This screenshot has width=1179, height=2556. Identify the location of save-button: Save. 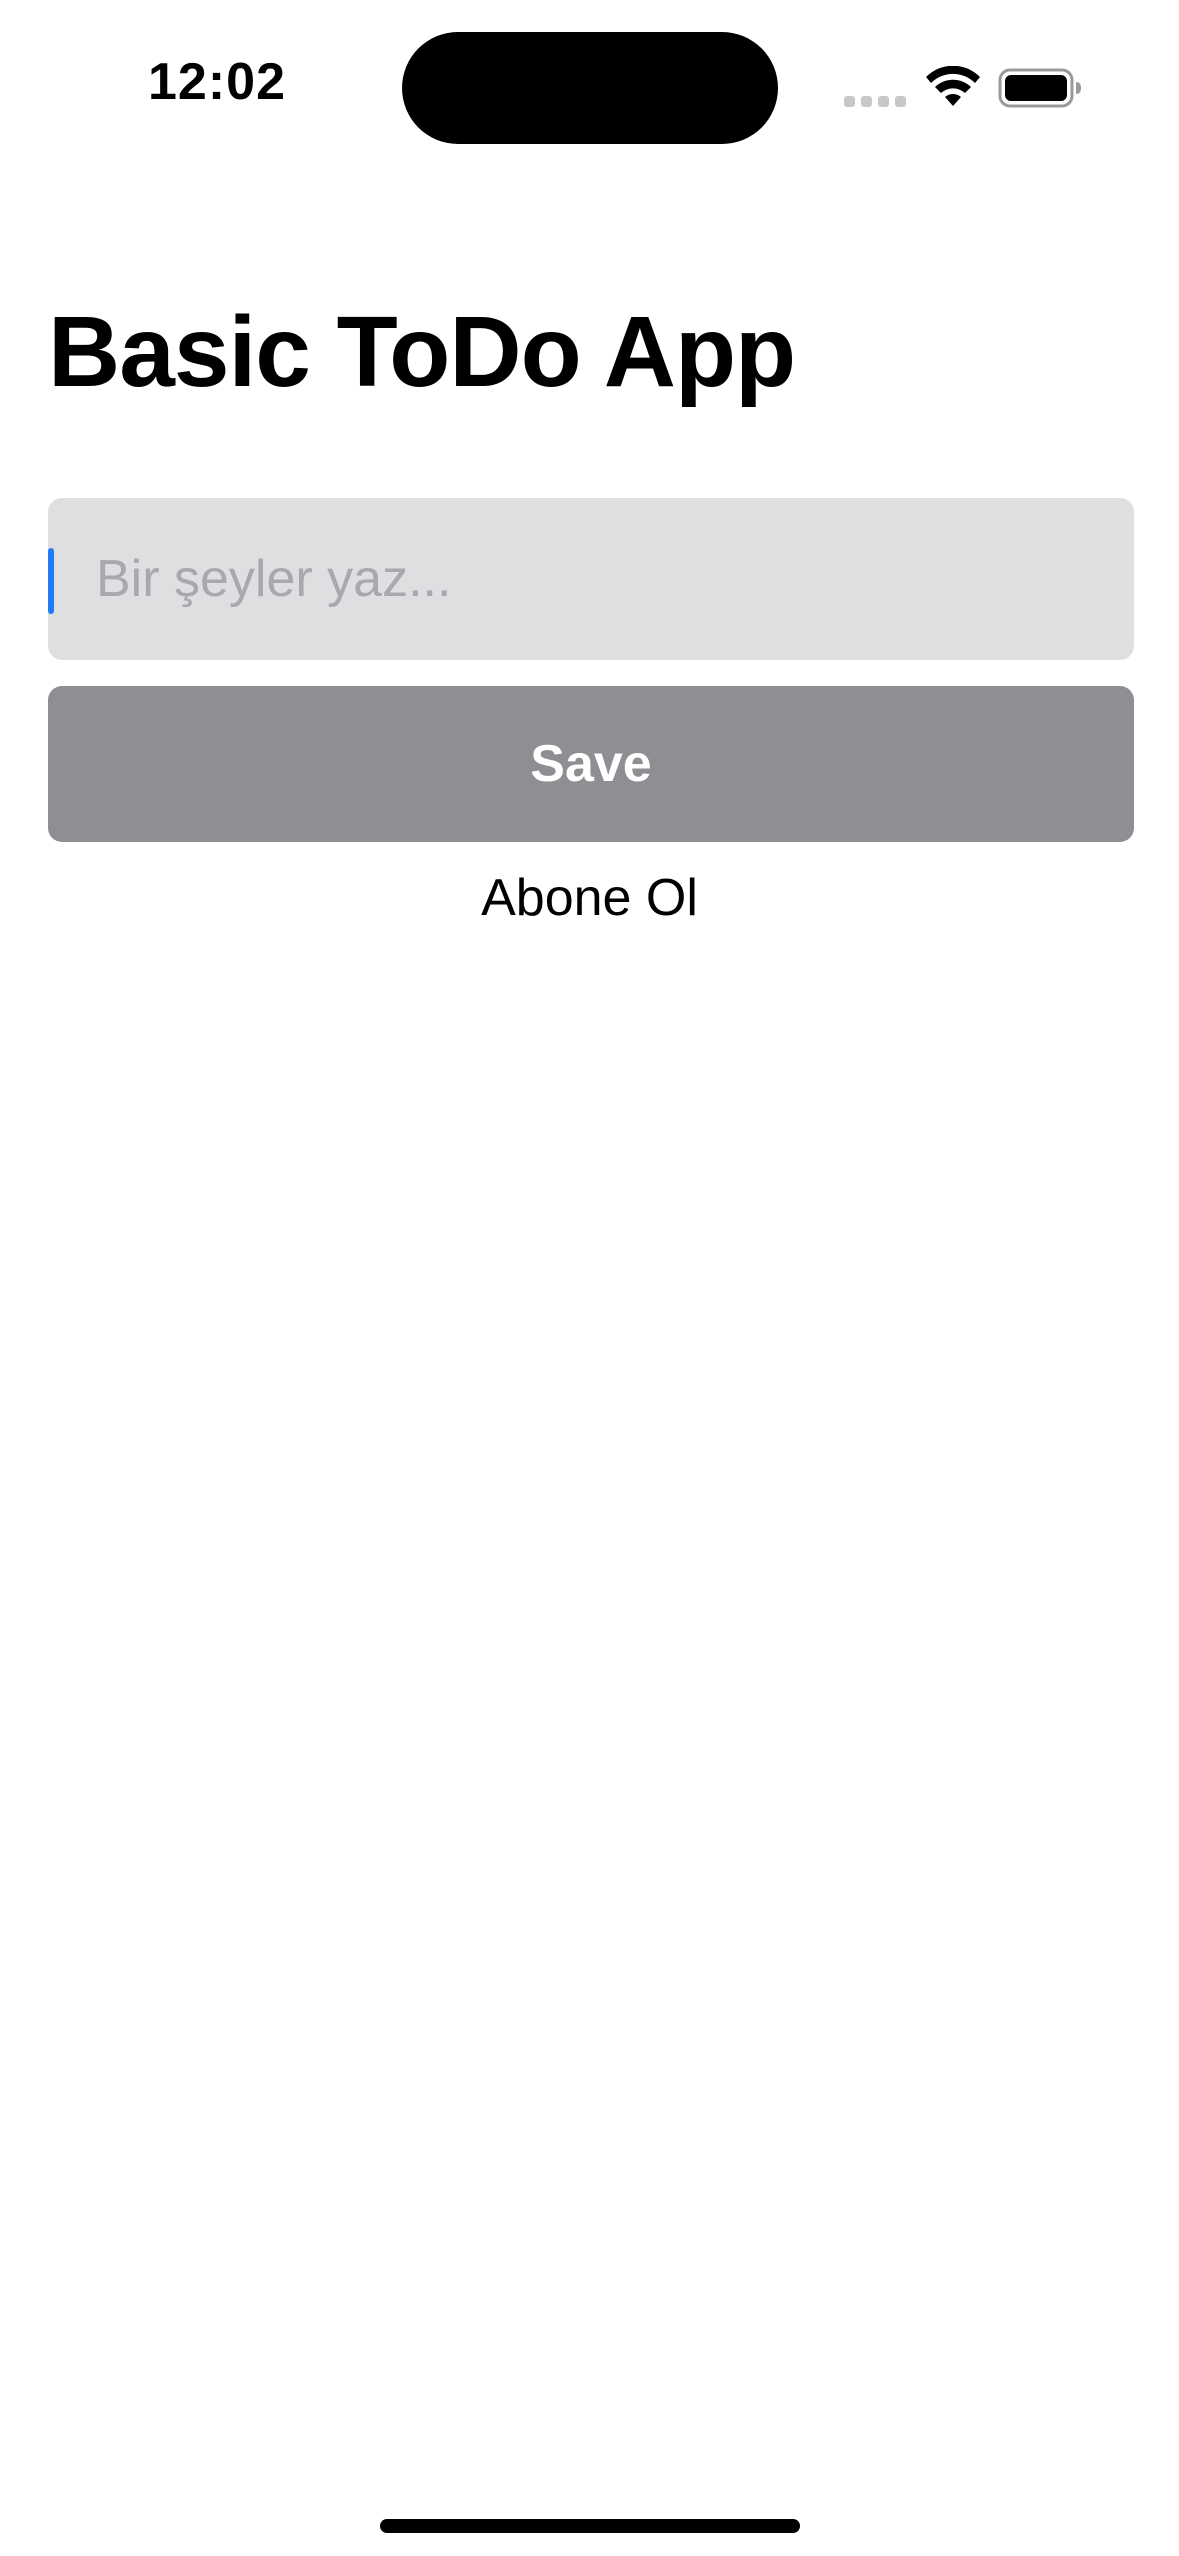
(591, 764).